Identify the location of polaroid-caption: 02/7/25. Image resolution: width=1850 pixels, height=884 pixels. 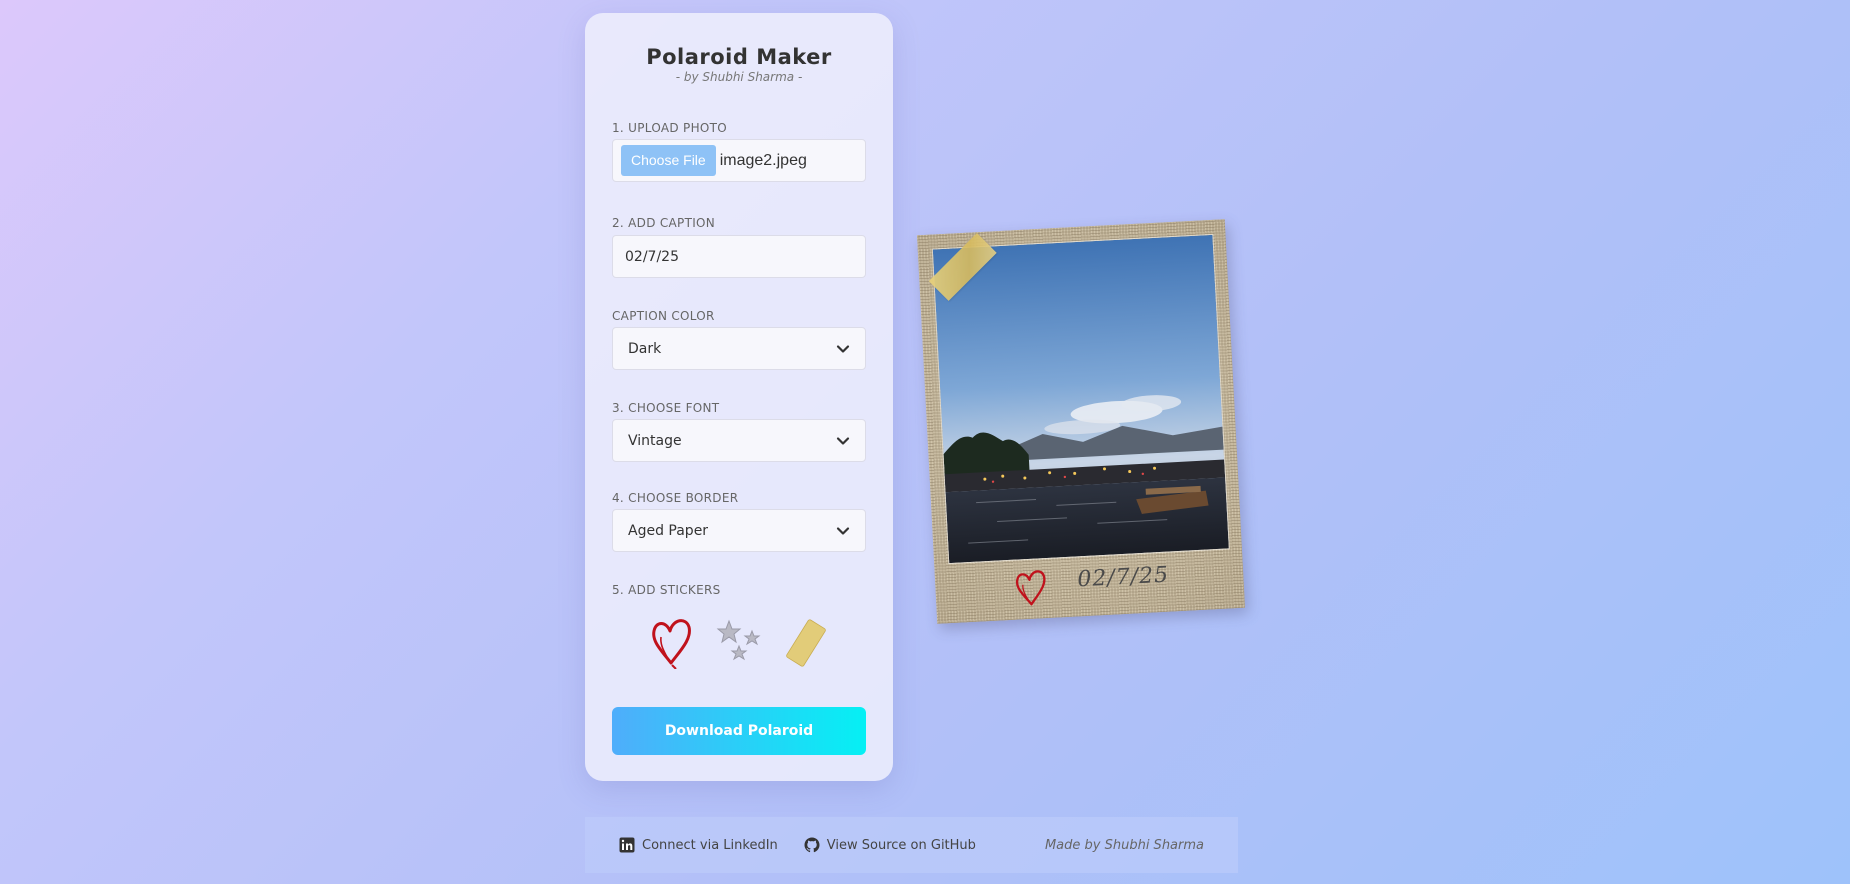
(1123, 577).